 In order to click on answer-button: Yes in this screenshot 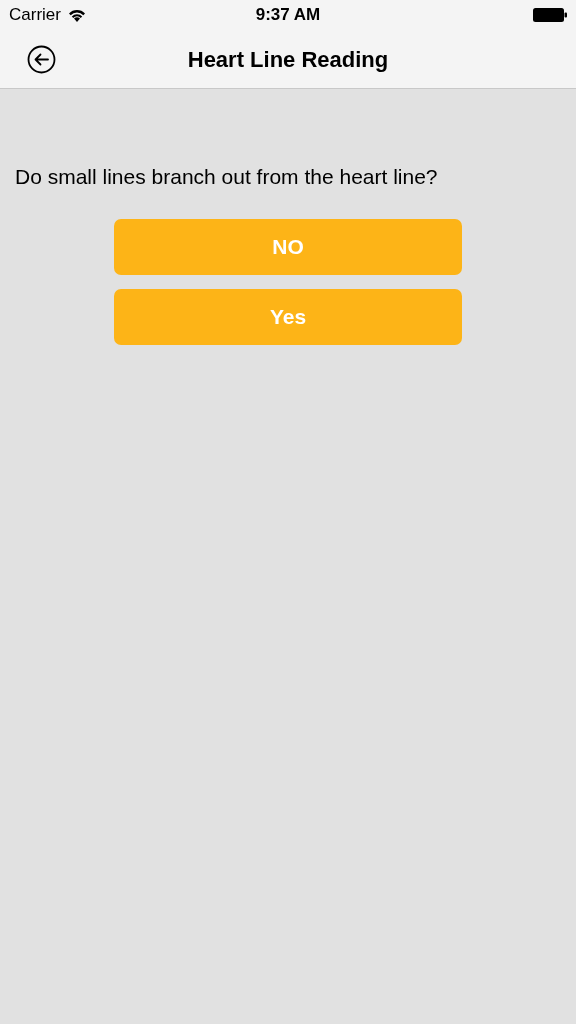, I will do `click(288, 316)`.